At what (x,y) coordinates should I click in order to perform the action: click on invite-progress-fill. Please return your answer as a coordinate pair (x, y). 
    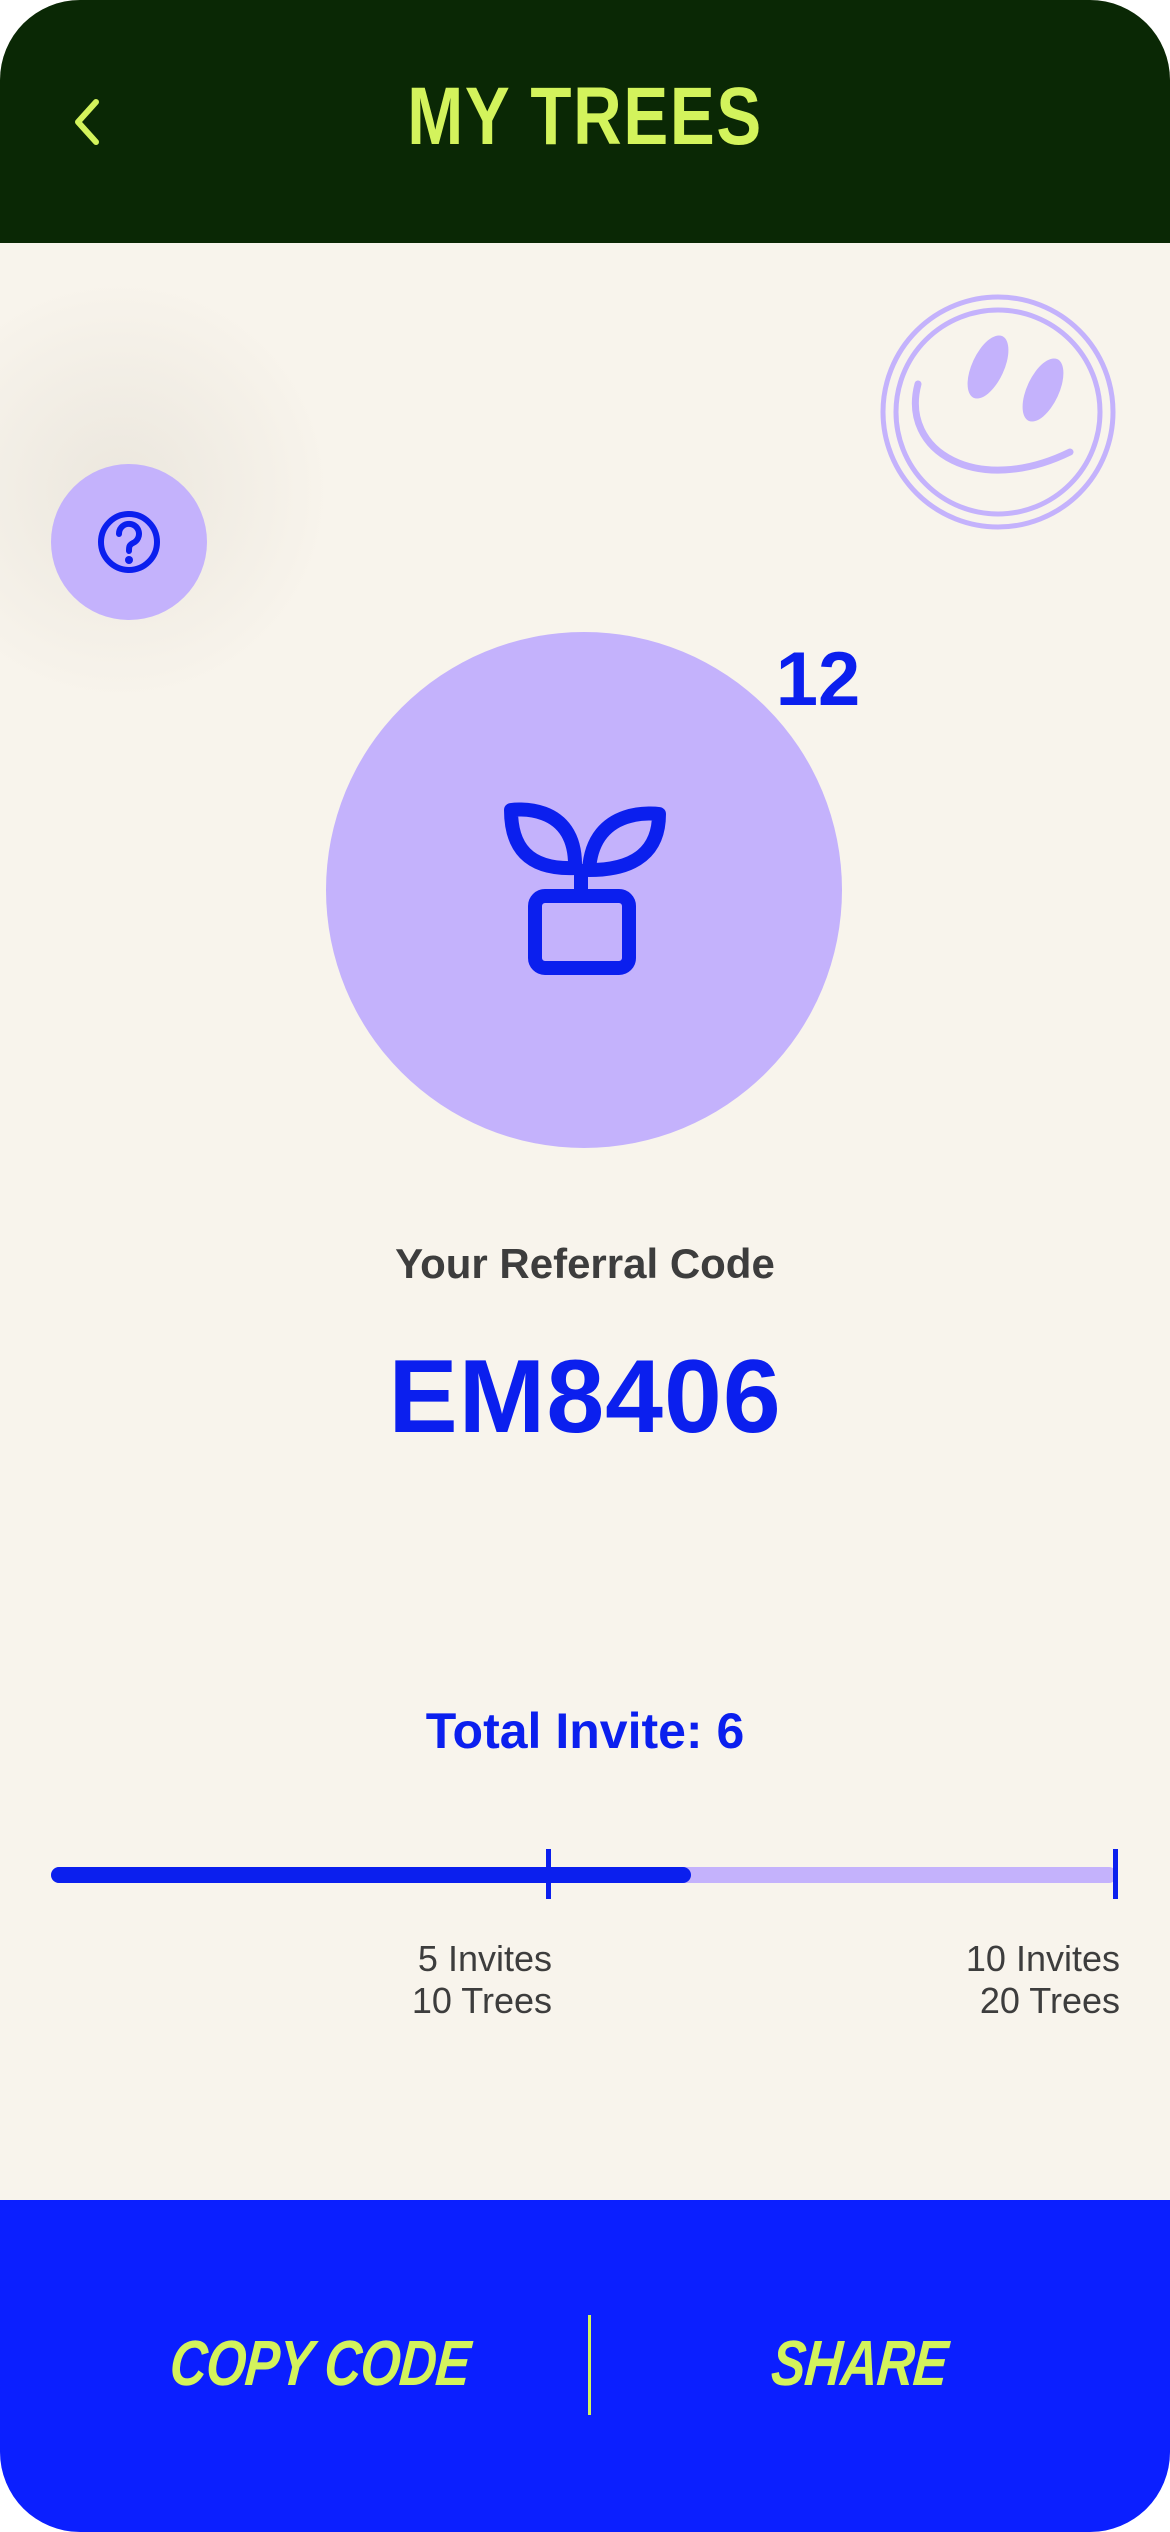
    Looking at the image, I should click on (371, 1875).